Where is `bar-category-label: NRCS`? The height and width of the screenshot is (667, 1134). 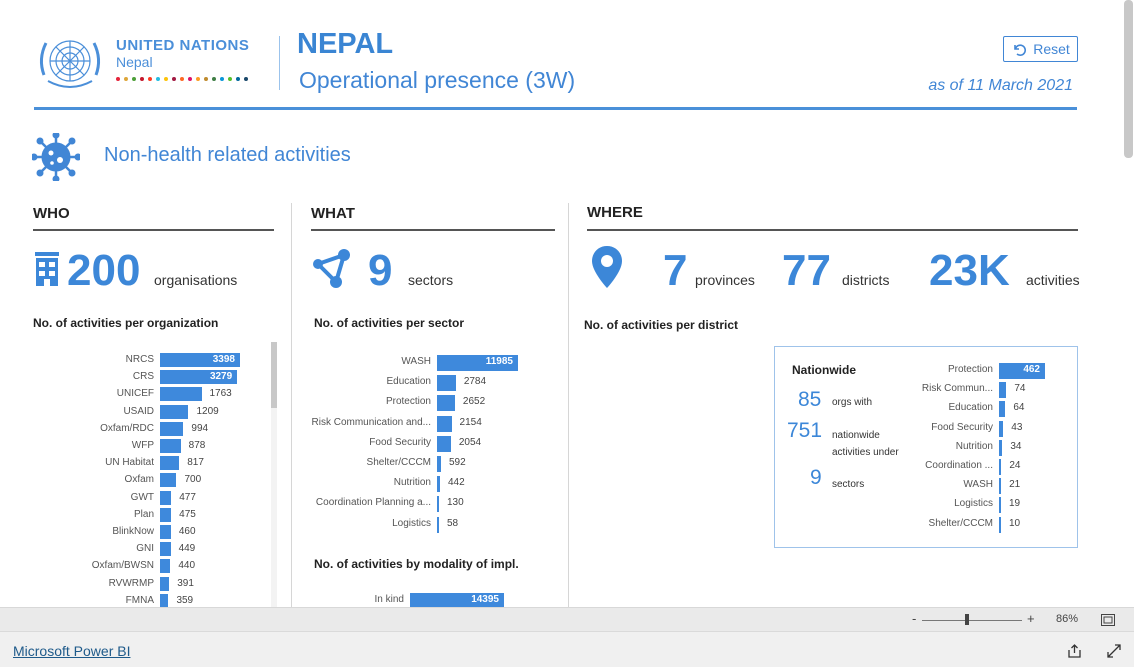
bar-category-label: NRCS is located at coordinates (139, 359).